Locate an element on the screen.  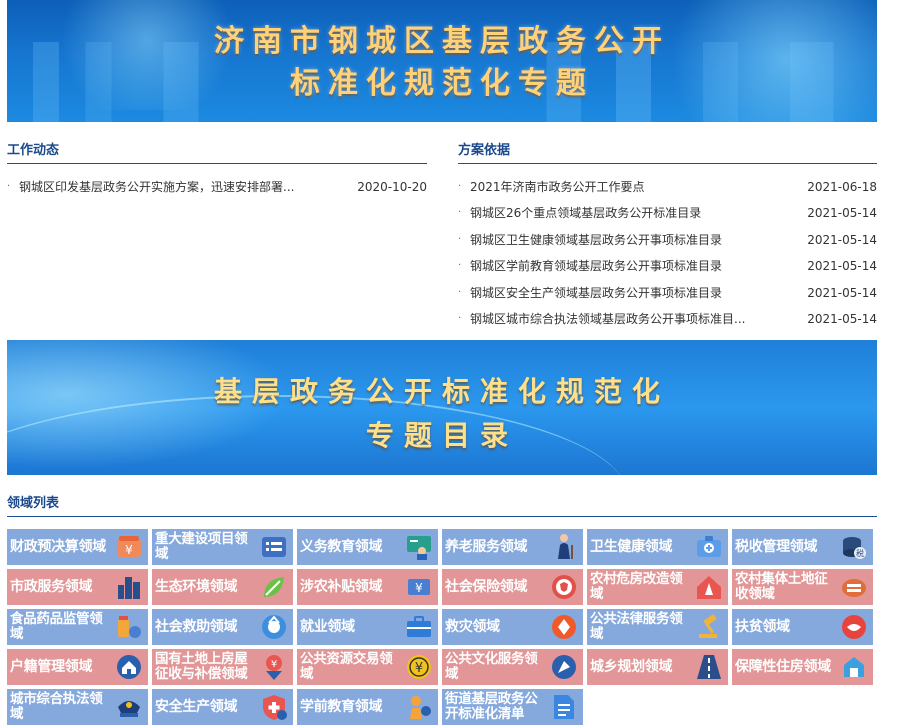
domain-tile-label: 义务教育领域 is located at coordinates (341, 546).